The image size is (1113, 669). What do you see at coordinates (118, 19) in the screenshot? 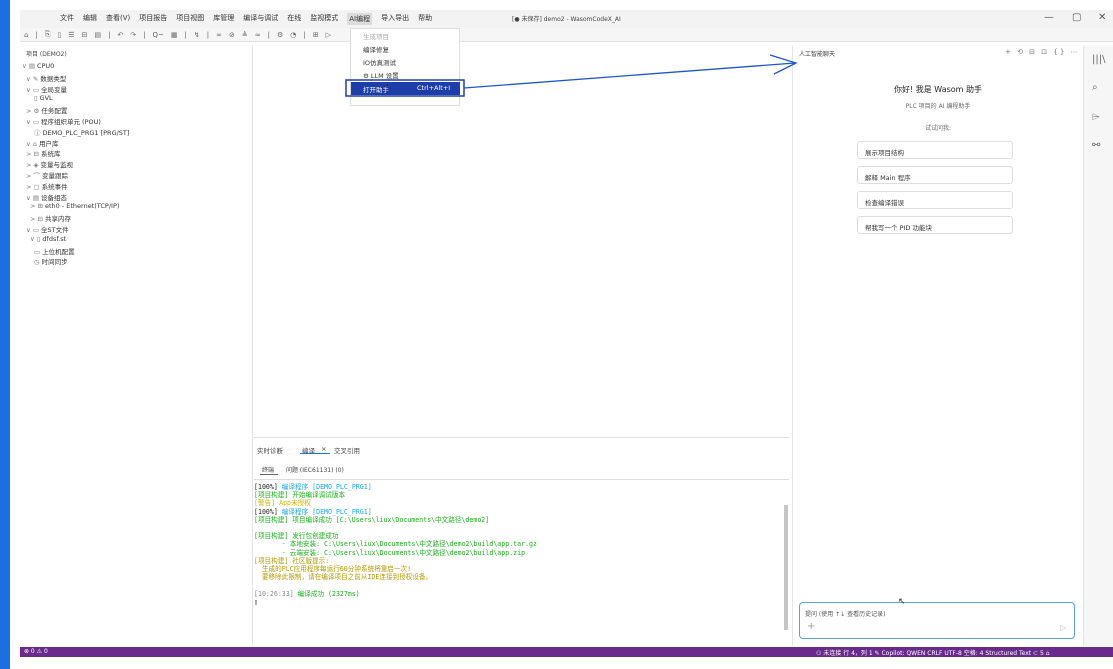
I see `menu-2: 查看(V)` at bounding box center [118, 19].